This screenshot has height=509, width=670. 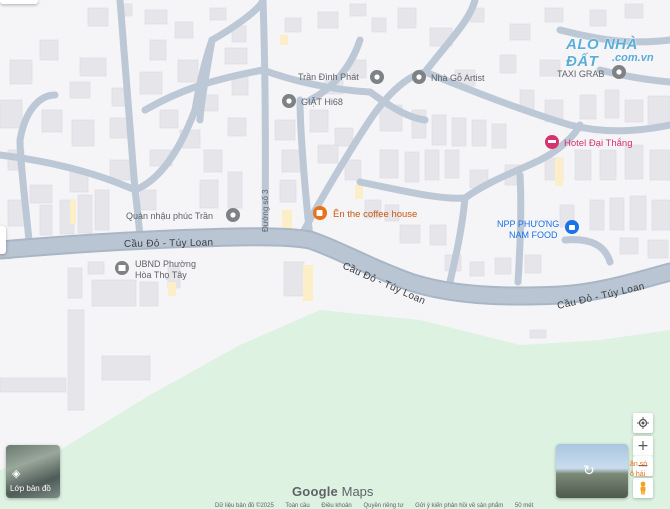 What do you see at coordinates (169, 243) in the screenshot?
I see `road-label-west: Cầu Đỏ - Túy Loan` at bounding box center [169, 243].